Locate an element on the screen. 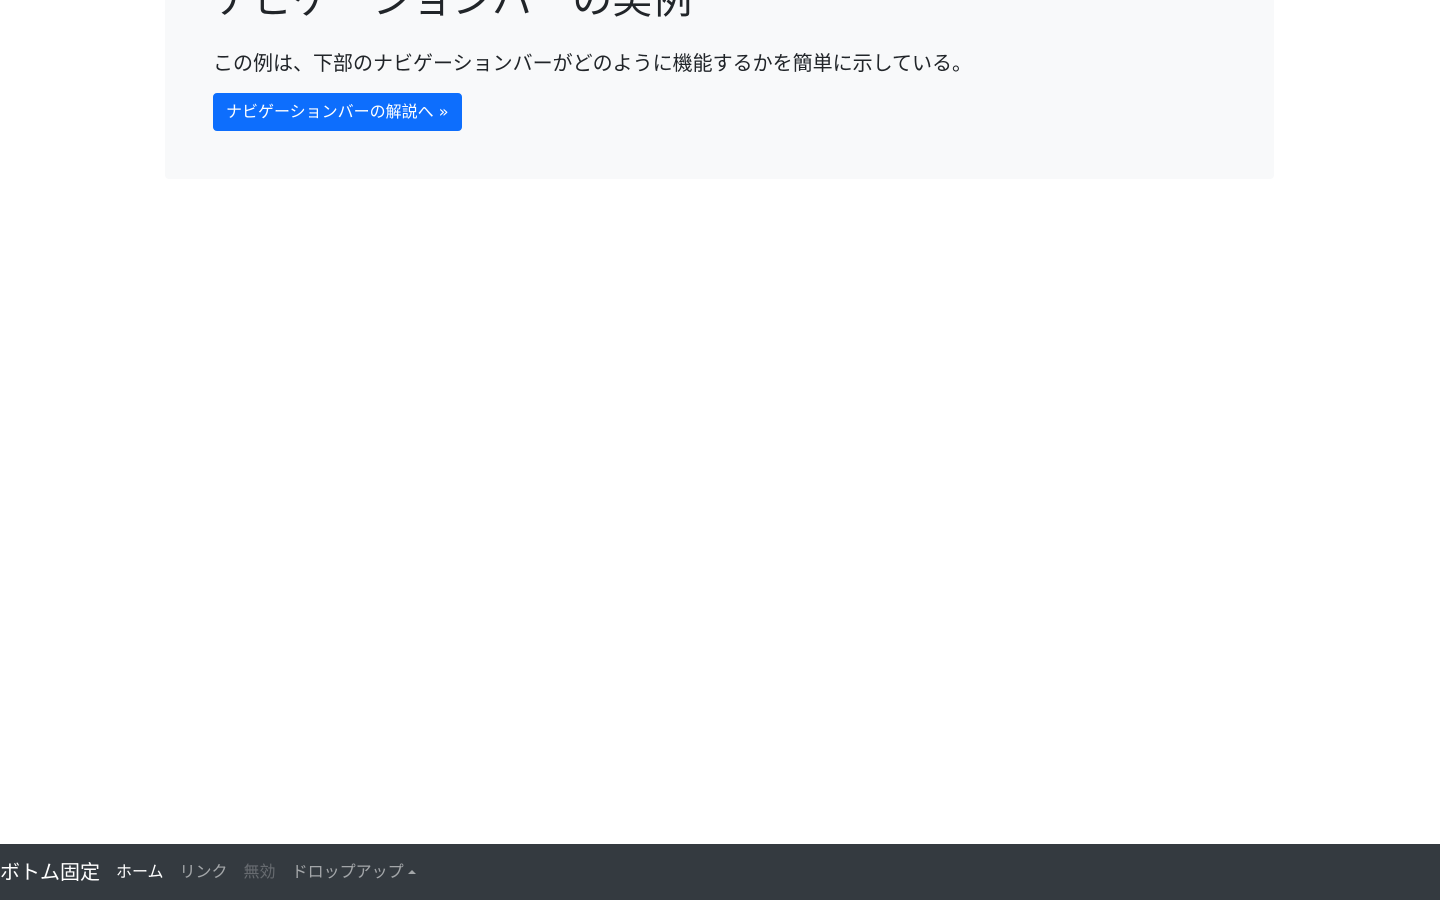  nav-item-disabled: 無効 is located at coordinates (260, 872).